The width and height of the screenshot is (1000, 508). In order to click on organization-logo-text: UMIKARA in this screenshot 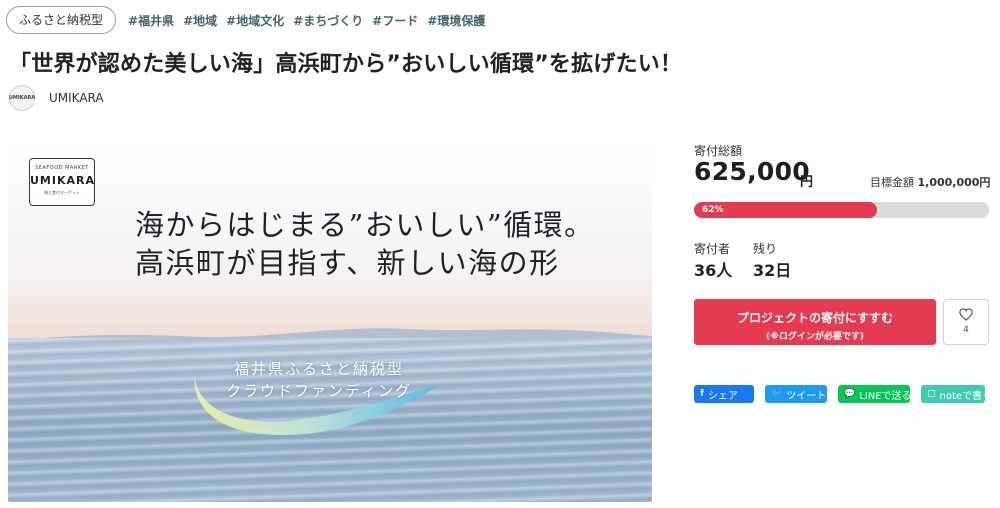, I will do `click(22, 98)`.